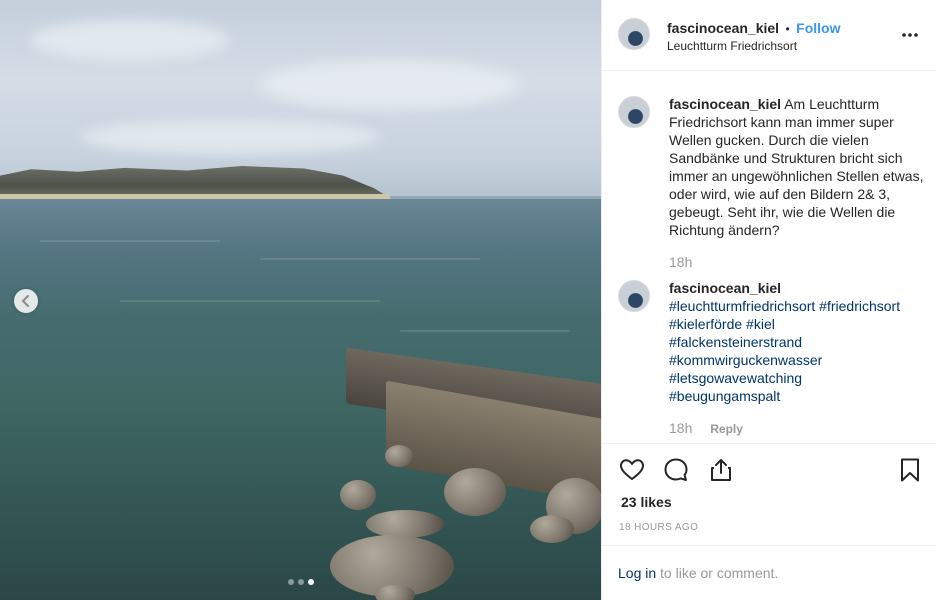 The width and height of the screenshot is (936, 600). I want to click on comment-icon, so click(676, 470).